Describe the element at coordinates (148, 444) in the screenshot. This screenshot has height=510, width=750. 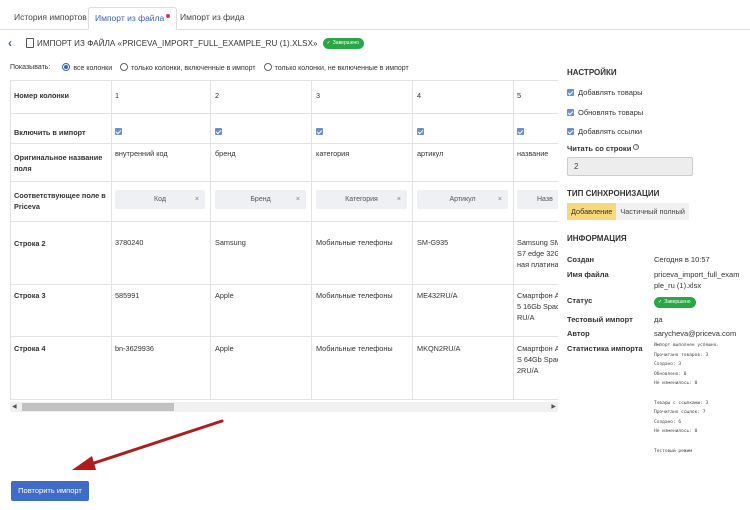
I see `annotation-arrow-icon` at that location.